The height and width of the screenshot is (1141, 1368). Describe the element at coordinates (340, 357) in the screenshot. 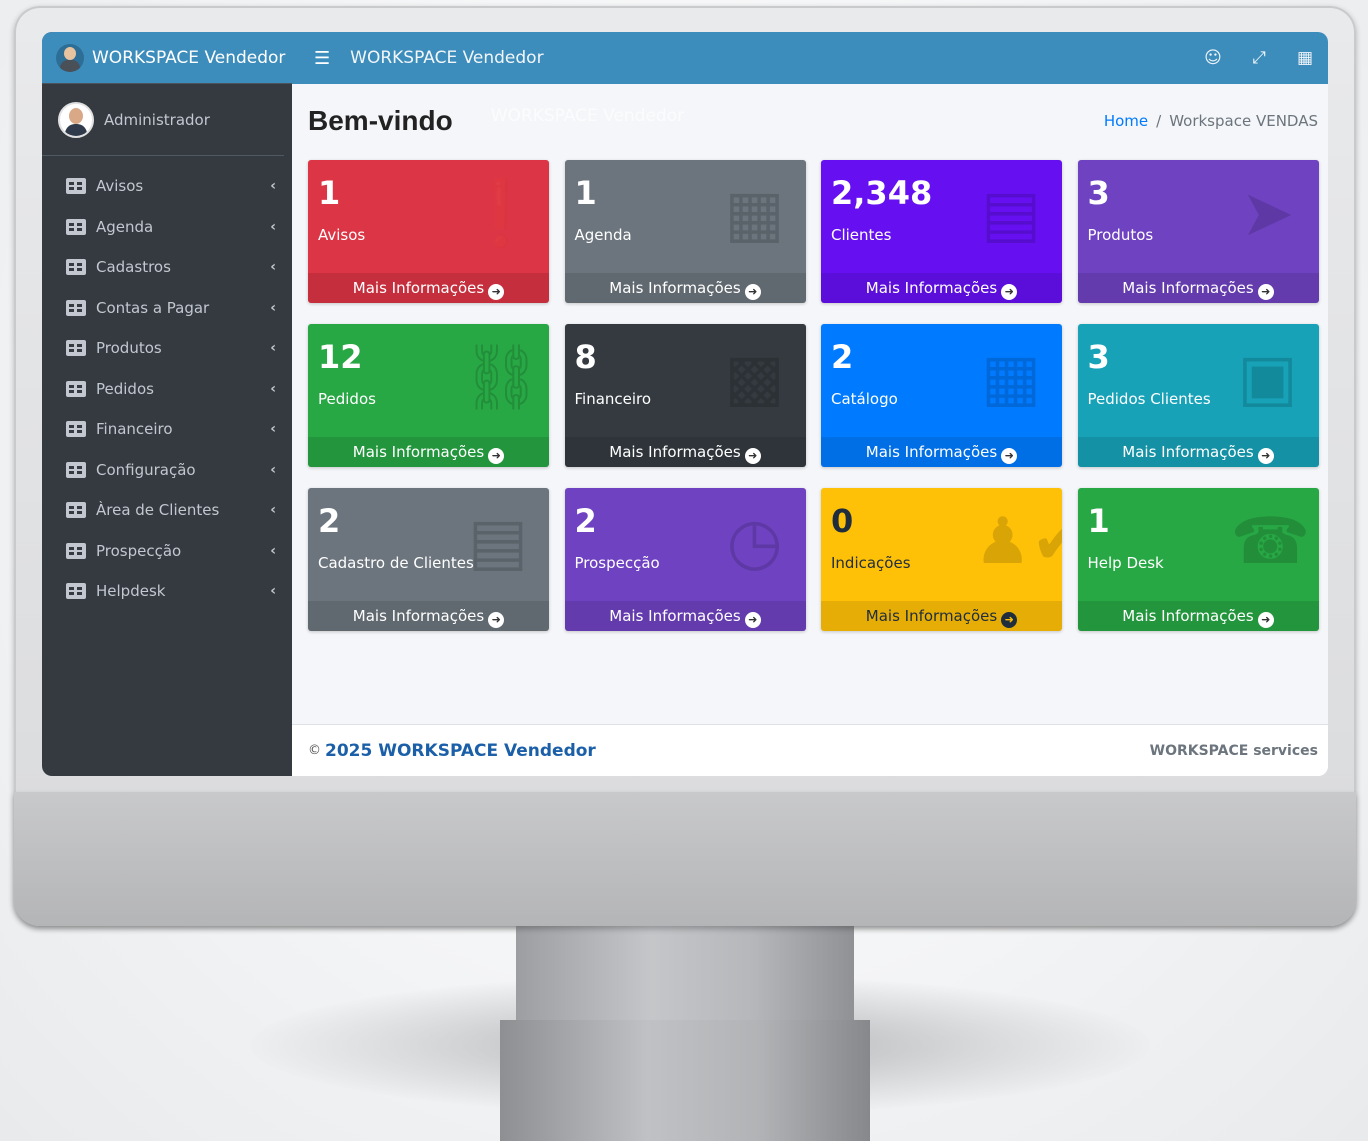

I see `box-count: 12` at that location.